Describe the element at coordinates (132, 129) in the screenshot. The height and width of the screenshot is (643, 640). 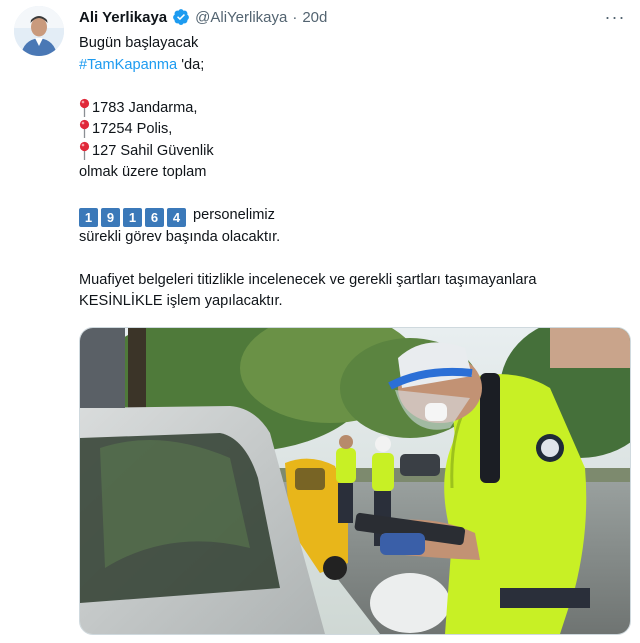
I see `list-item-text: 17254 Polis,` at that location.